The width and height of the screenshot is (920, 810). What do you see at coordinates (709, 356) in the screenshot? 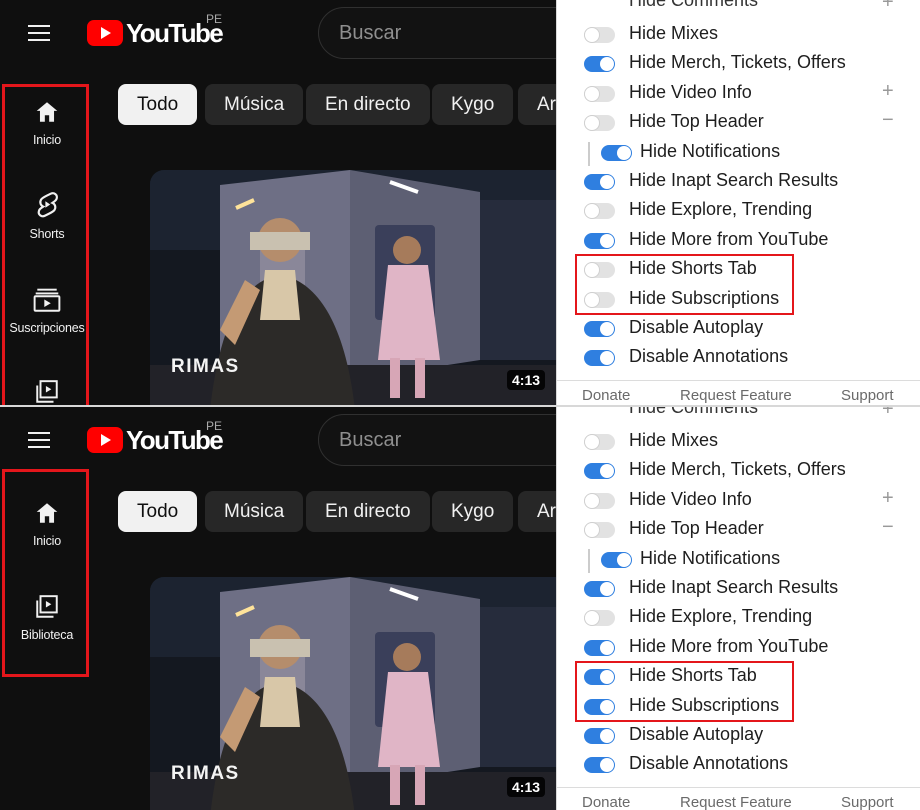
I see `option-label: Disable Annotations` at bounding box center [709, 356].